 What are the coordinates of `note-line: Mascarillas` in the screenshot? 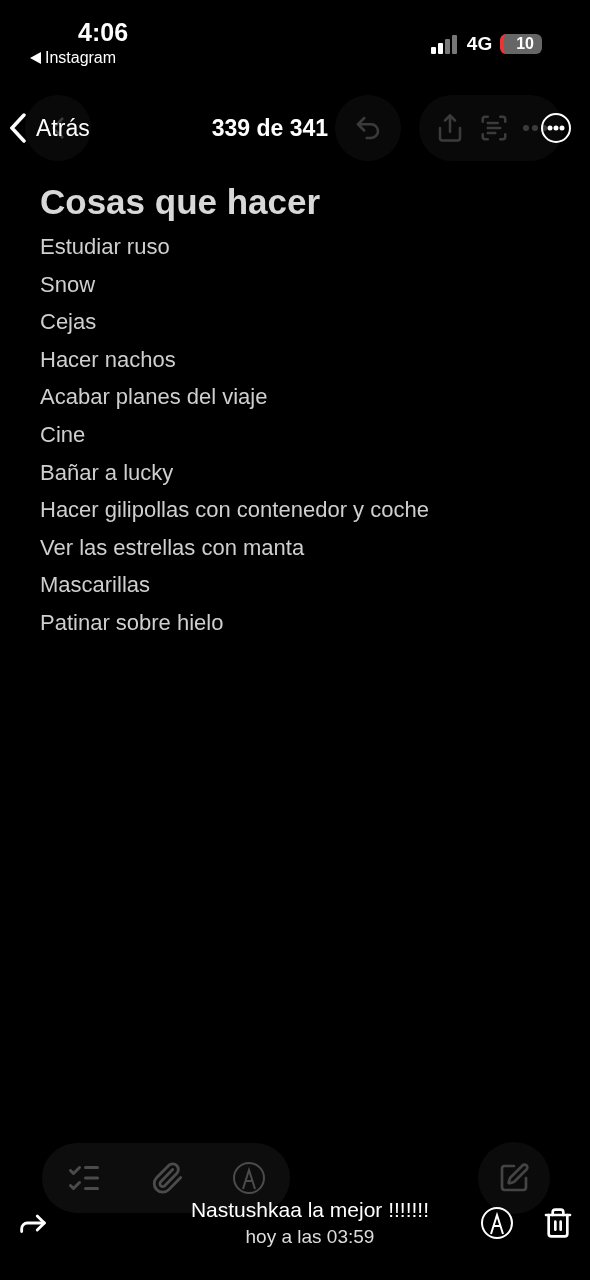 It's located at (95, 585).